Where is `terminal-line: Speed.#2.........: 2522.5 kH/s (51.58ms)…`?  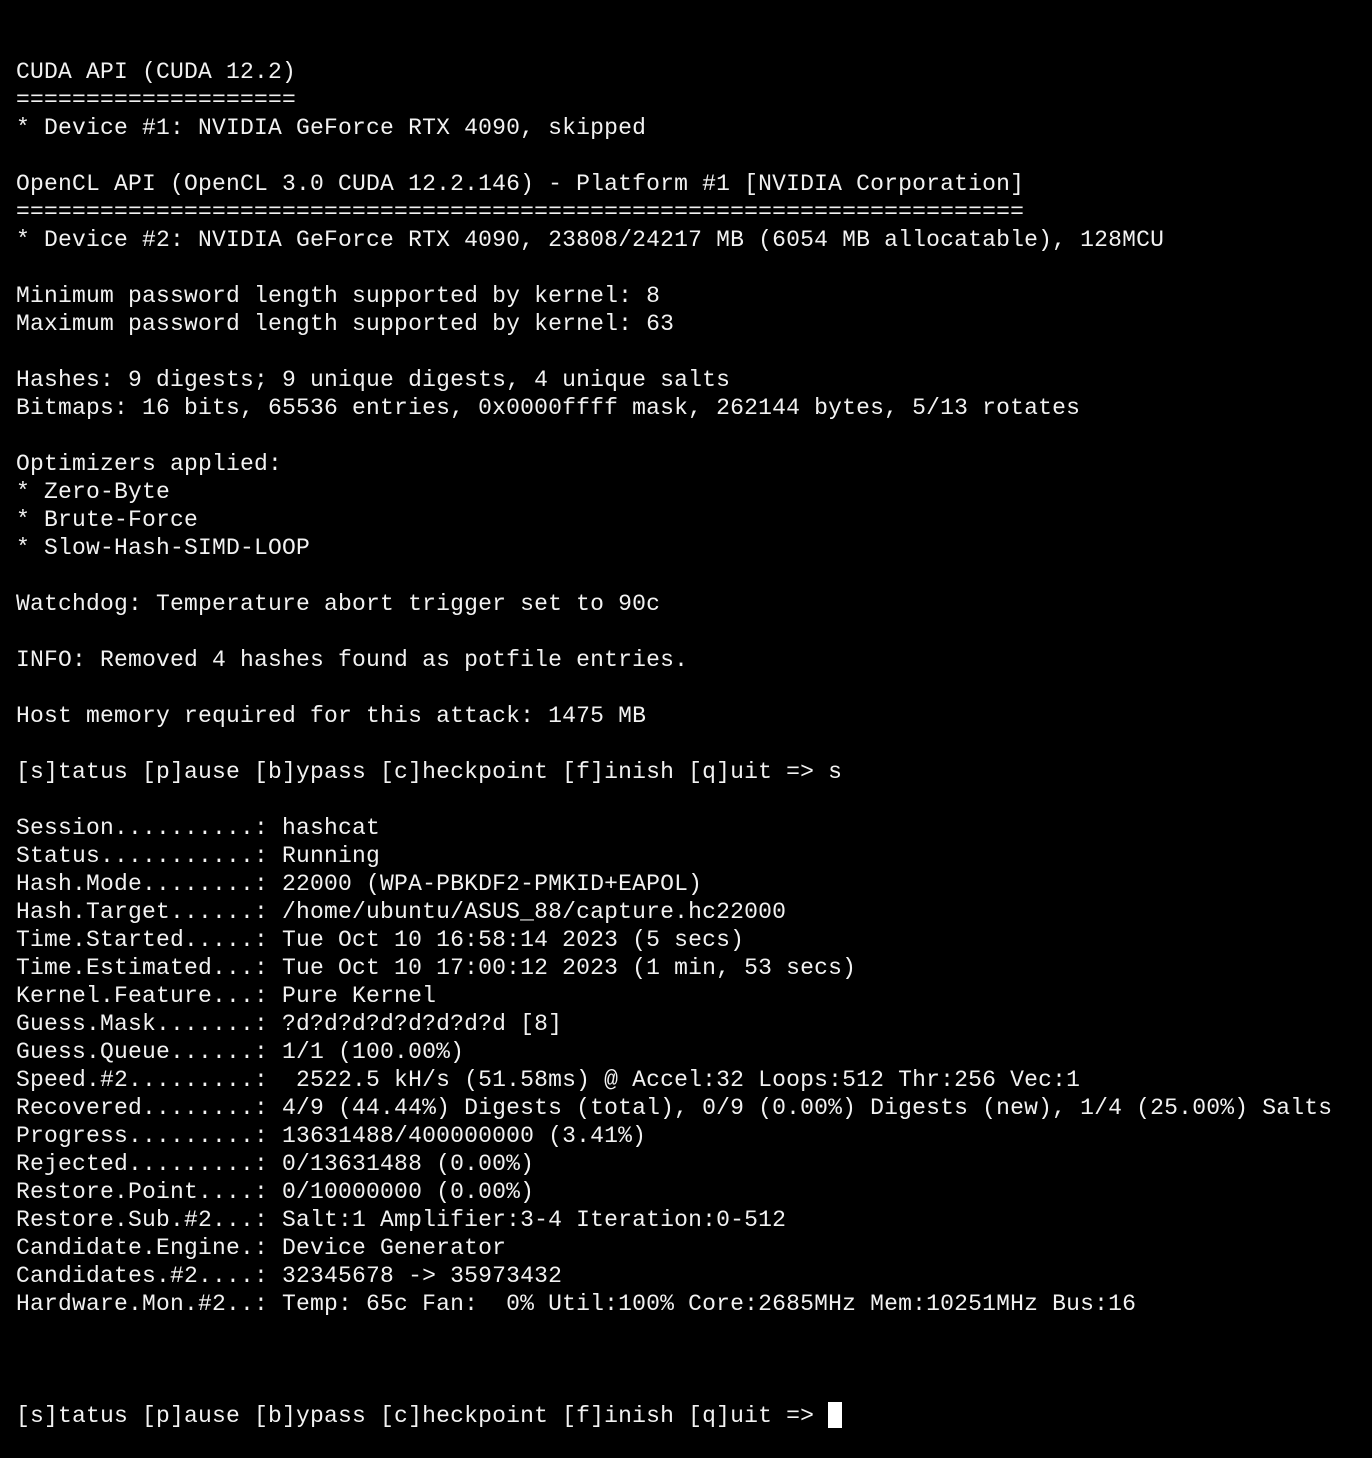
terminal-line: Speed.#2.........: 2522.5 kH/s (51.58ms)… is located at coordinates (548, 1080).